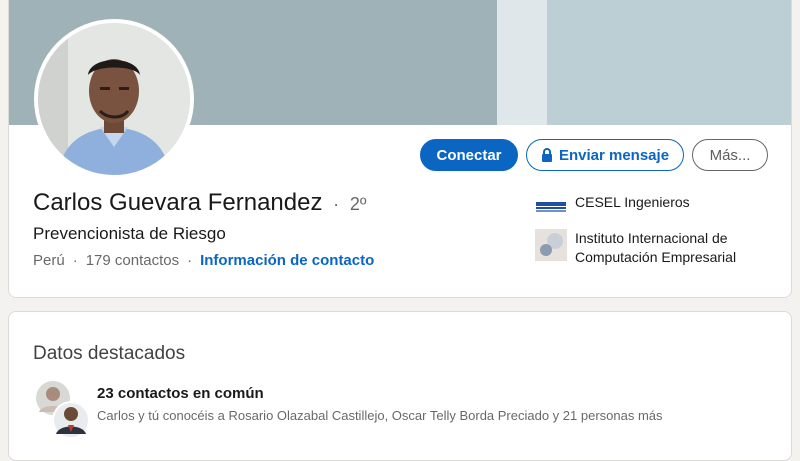 This screenshot has height=461, width=800. I want to click on highlights-title: Datos destacados, so click(109, 353).